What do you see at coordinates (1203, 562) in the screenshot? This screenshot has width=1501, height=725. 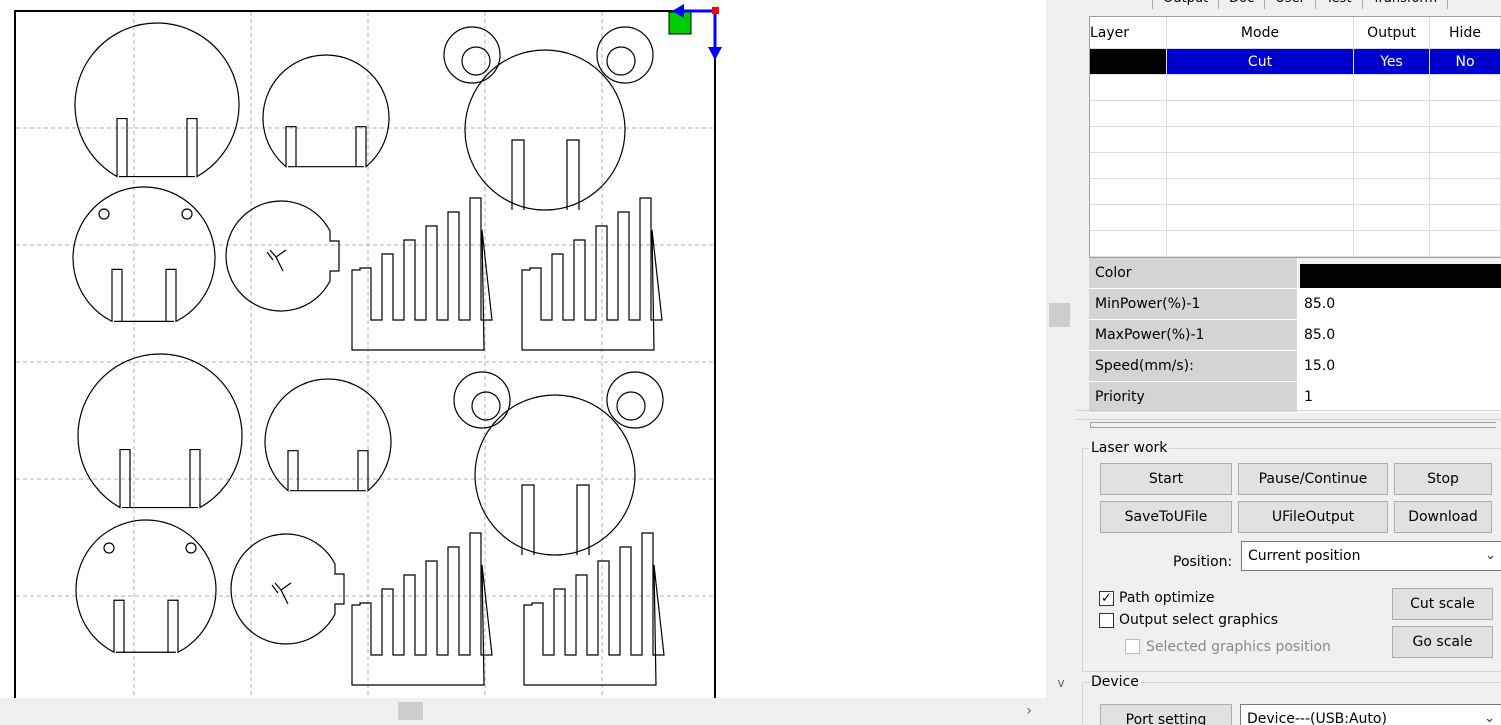 I see `position-label: Position:` at bounding box center [1203, 562].